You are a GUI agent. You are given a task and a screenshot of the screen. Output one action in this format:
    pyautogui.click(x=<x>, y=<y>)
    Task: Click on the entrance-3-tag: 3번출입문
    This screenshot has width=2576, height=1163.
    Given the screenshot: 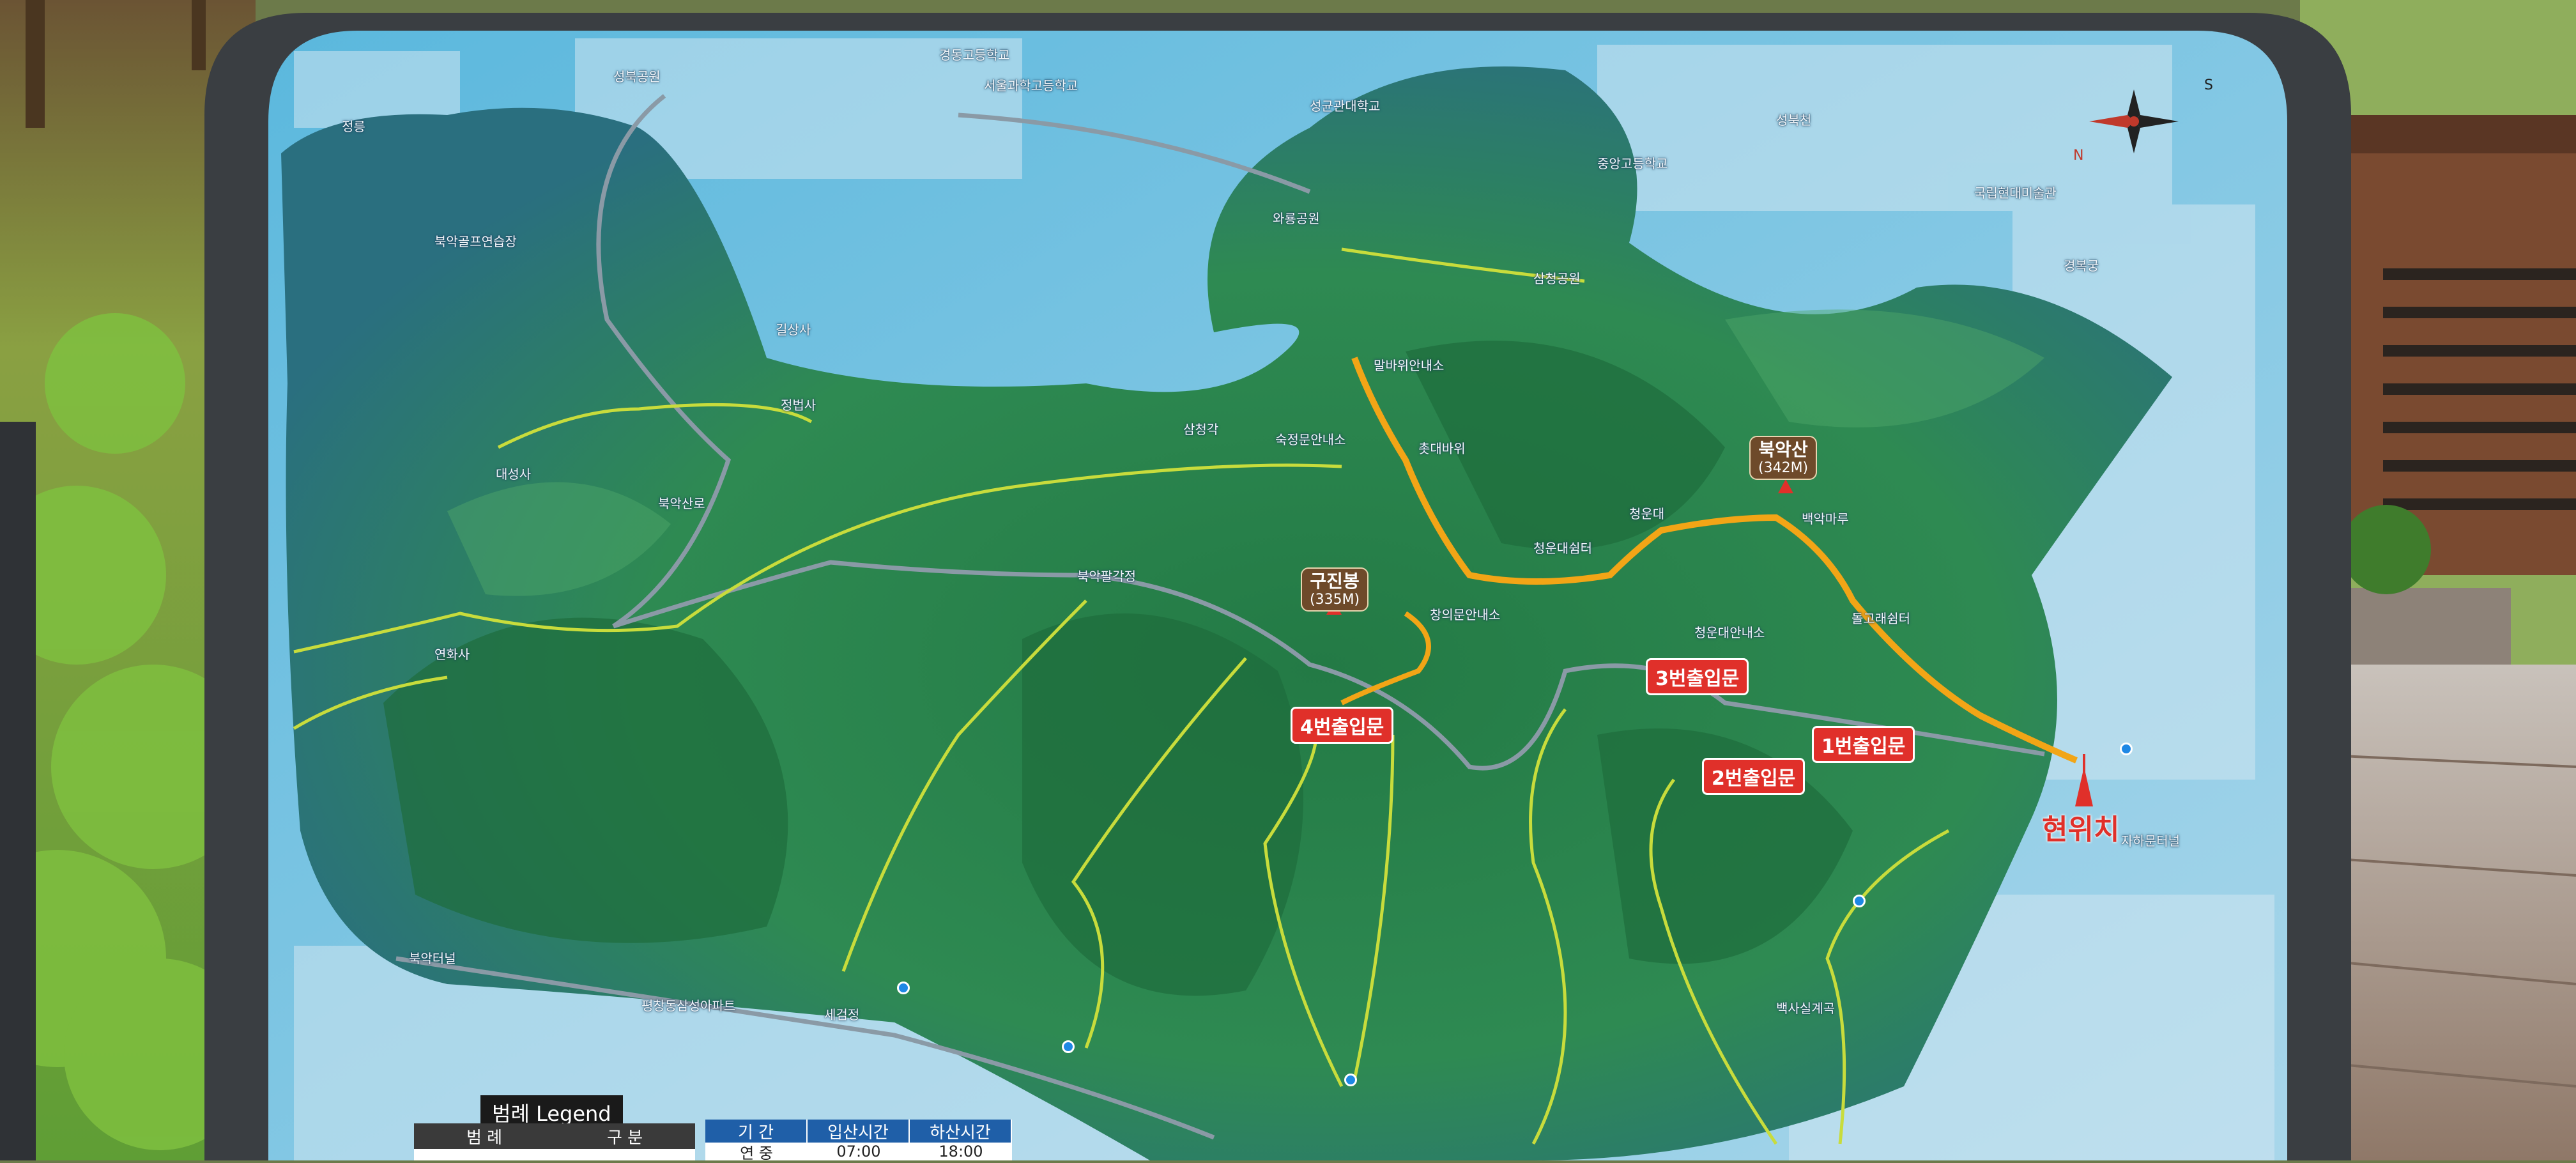 What is the action you would take?
    pyautogui.click(x=1697, y=676)
    